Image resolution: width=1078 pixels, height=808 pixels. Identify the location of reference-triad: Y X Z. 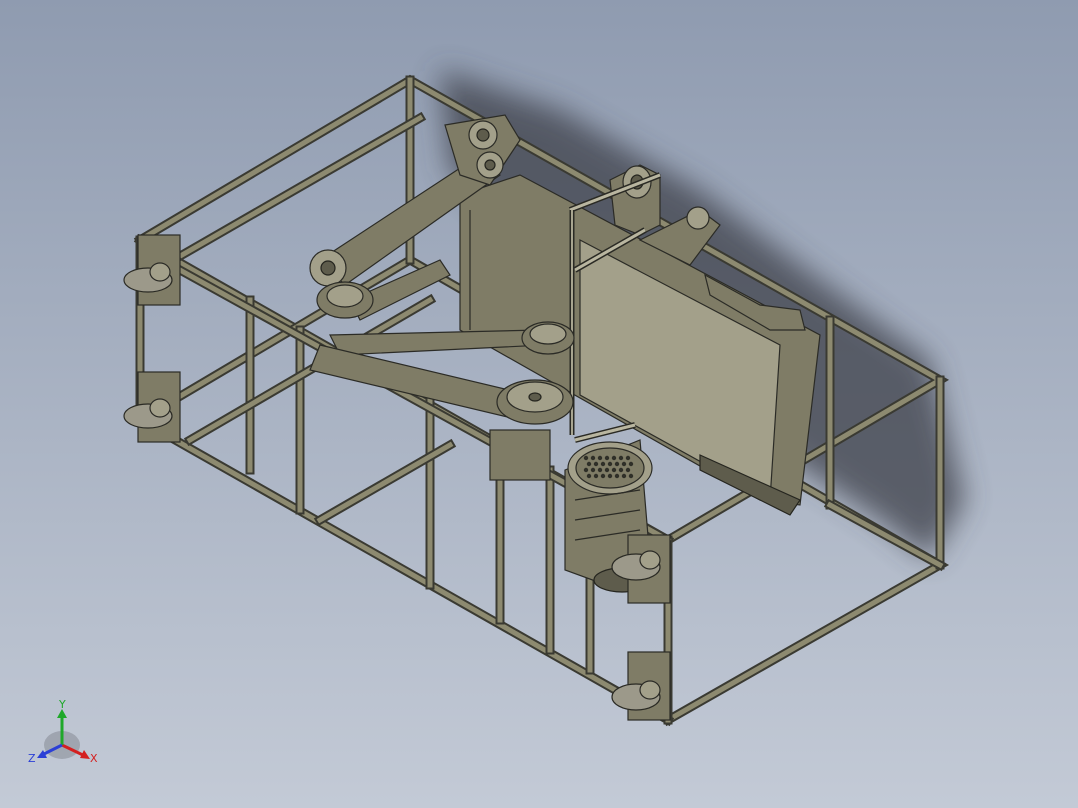
(63, 731).